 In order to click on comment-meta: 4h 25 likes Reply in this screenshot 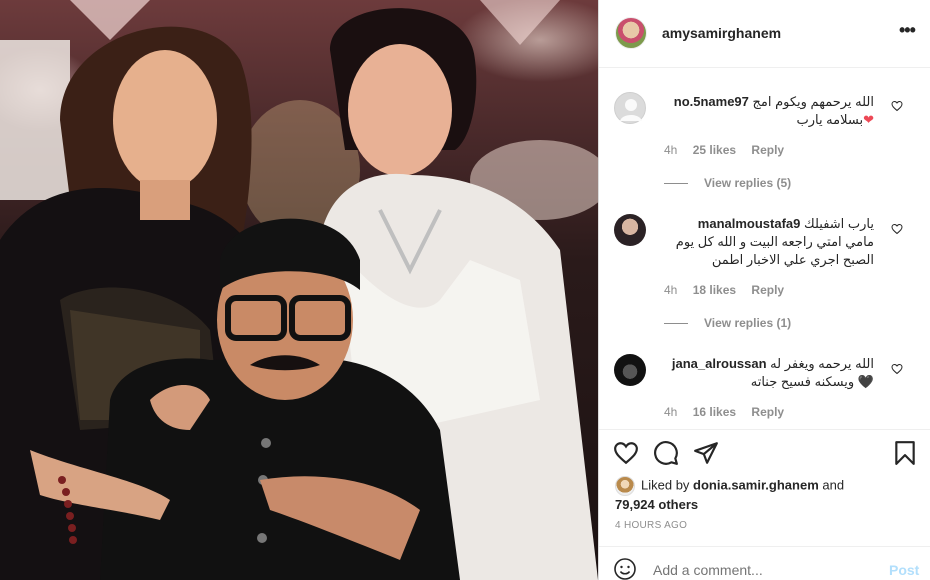, I will do `click(730, 150)`.